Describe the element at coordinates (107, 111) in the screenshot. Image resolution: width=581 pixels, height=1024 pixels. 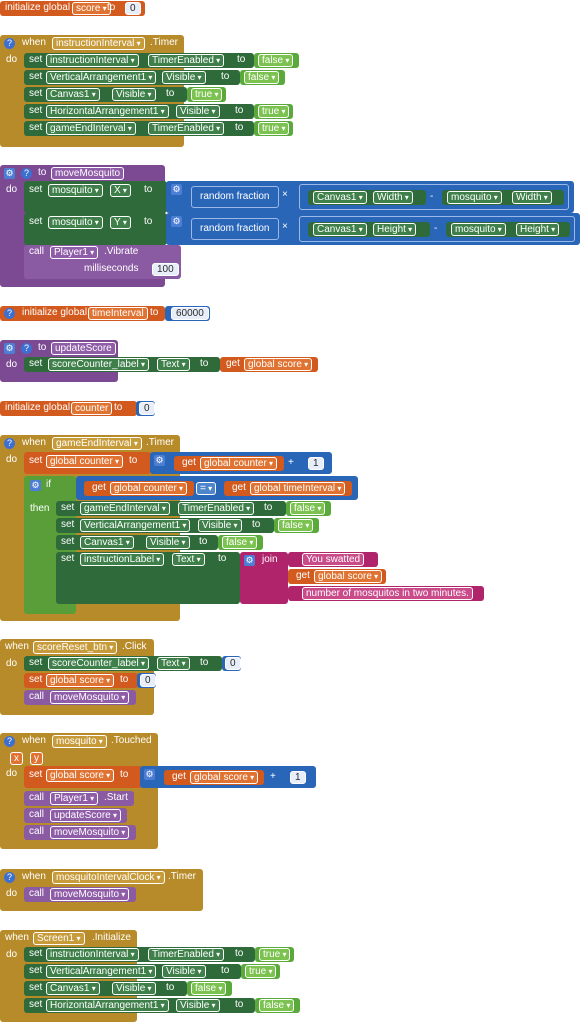
I see `component-dropdown: HorizontalArrangement1` at that location.